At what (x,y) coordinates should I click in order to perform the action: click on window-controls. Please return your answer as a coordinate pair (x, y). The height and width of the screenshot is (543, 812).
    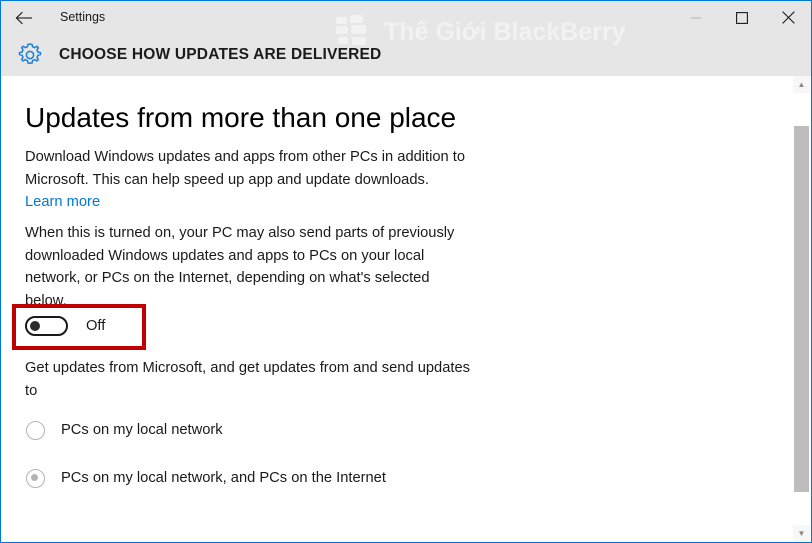
    Looking at the image, I should click on (742, 17).